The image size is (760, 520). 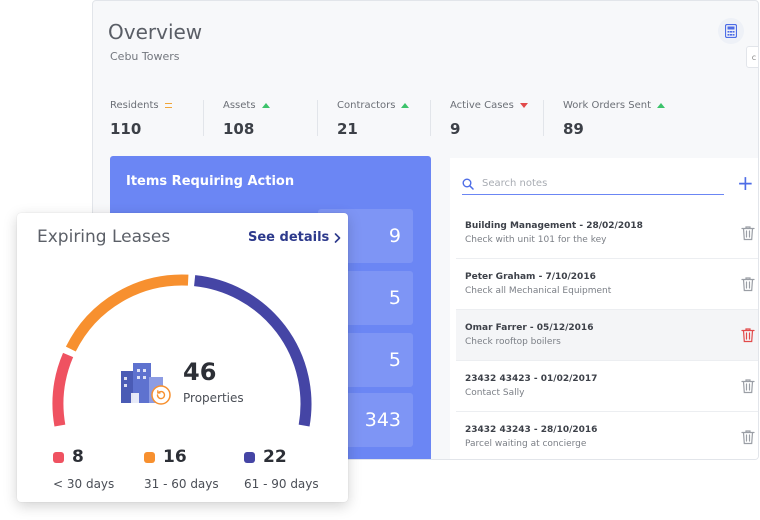 I want to click on stat-label: Assets, so click(x=239, y=105).